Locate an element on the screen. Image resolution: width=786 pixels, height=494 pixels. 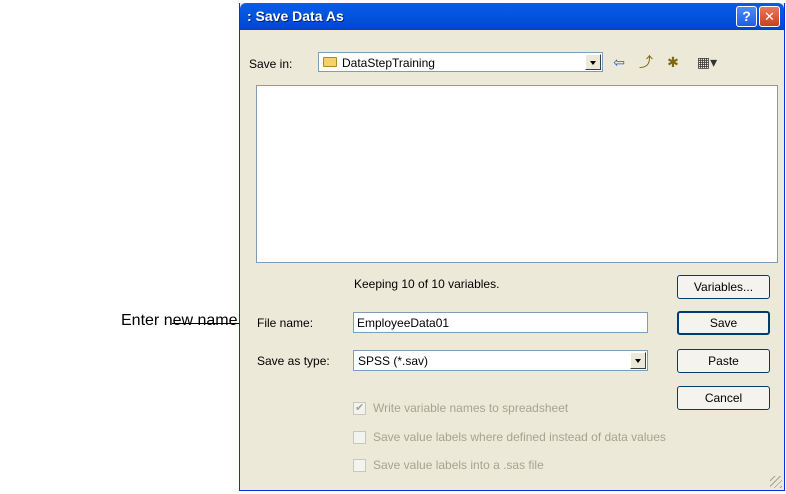
title-bar: : Save Data As ? ✕ is located at coordinates (512, 16).